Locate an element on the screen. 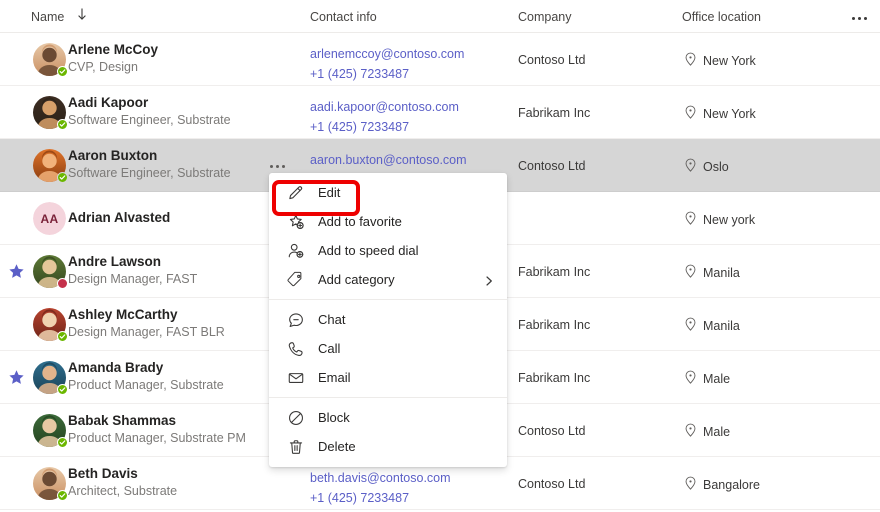 This screenshot has width=880, height=512. trash-icon is located at coordinates (295, 446).